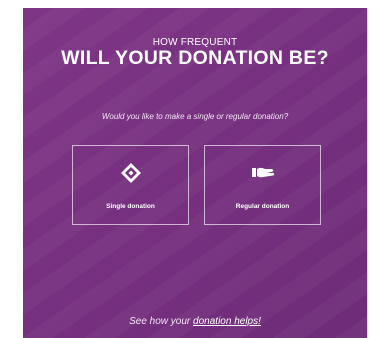 This screenshot has width=371, height=338. I want to click on donation-help-footer: See how your donation helps!, so click(195, 321).